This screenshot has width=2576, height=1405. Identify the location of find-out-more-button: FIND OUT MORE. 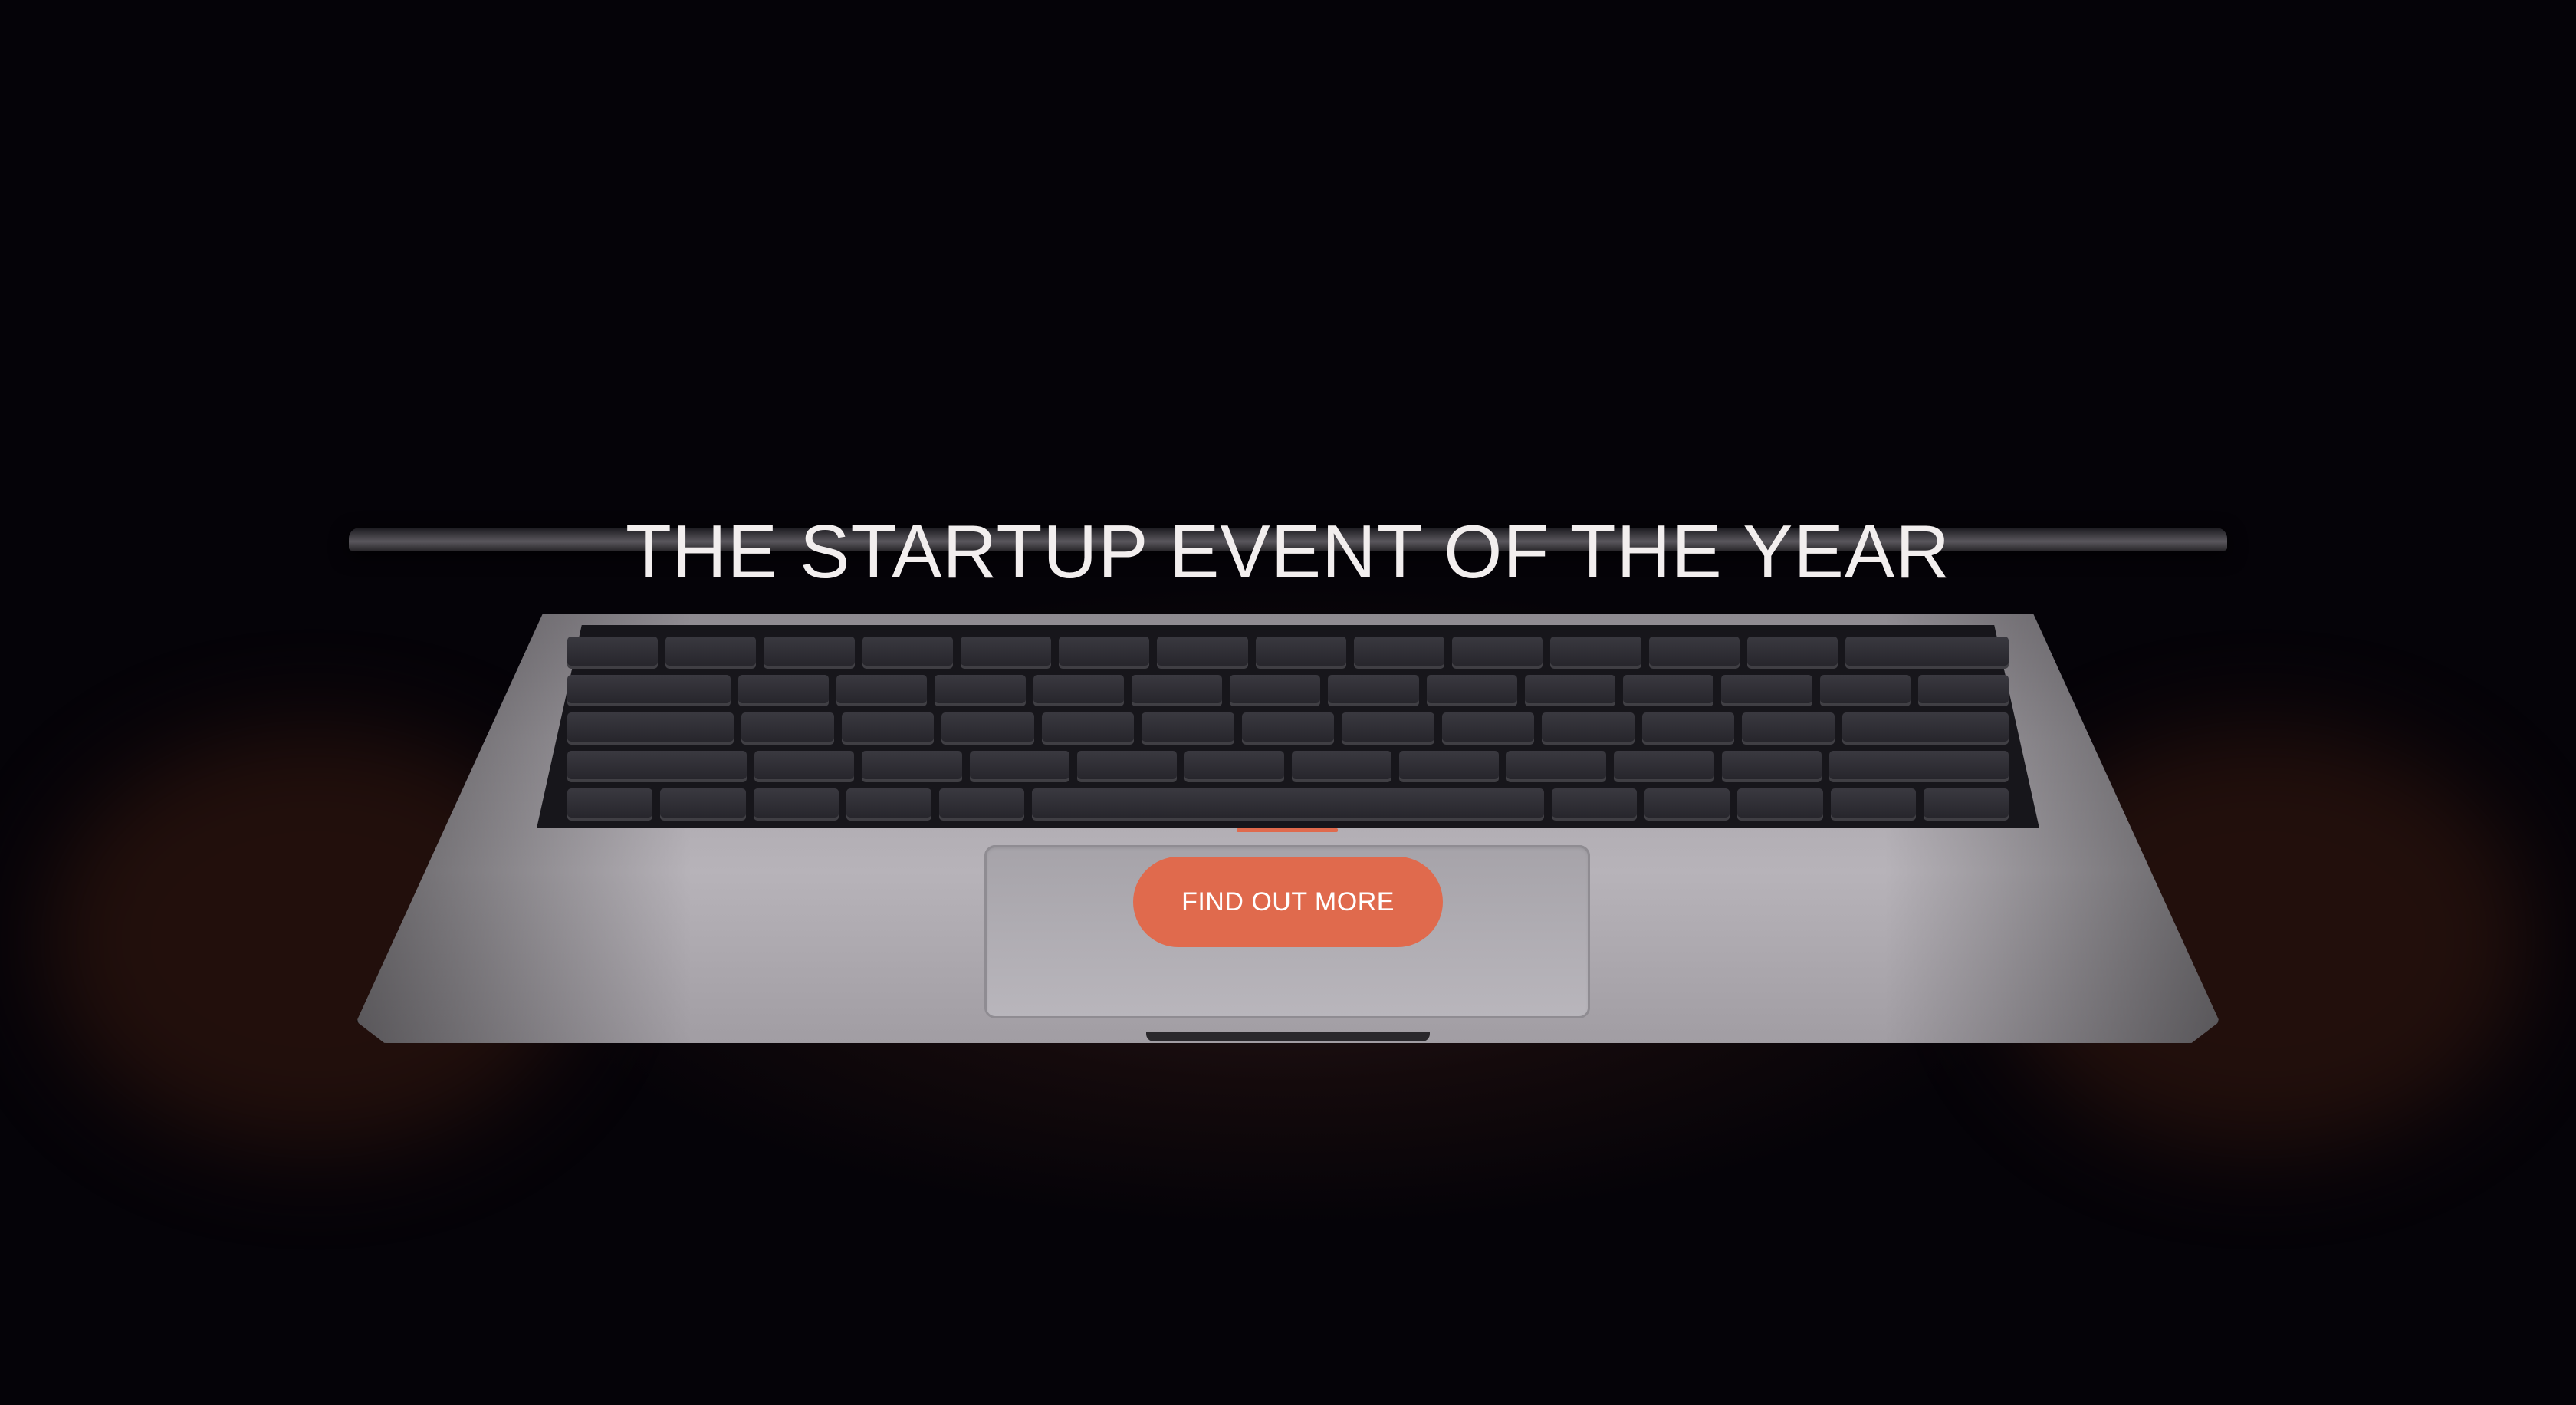
(1288, 902).